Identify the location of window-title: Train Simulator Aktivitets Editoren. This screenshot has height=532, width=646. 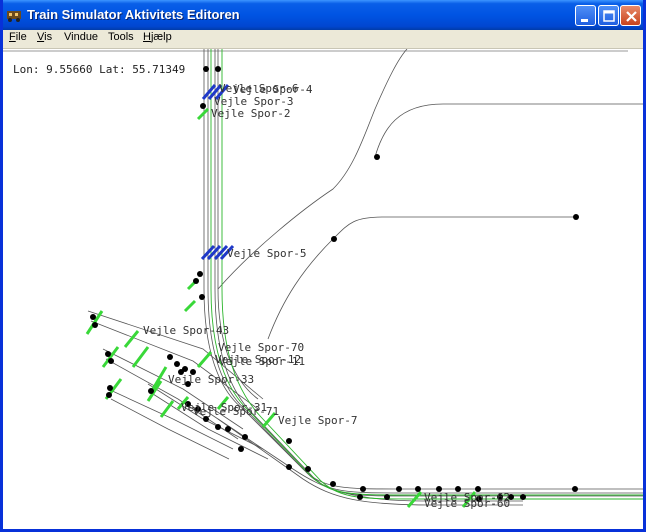
(133, 14).